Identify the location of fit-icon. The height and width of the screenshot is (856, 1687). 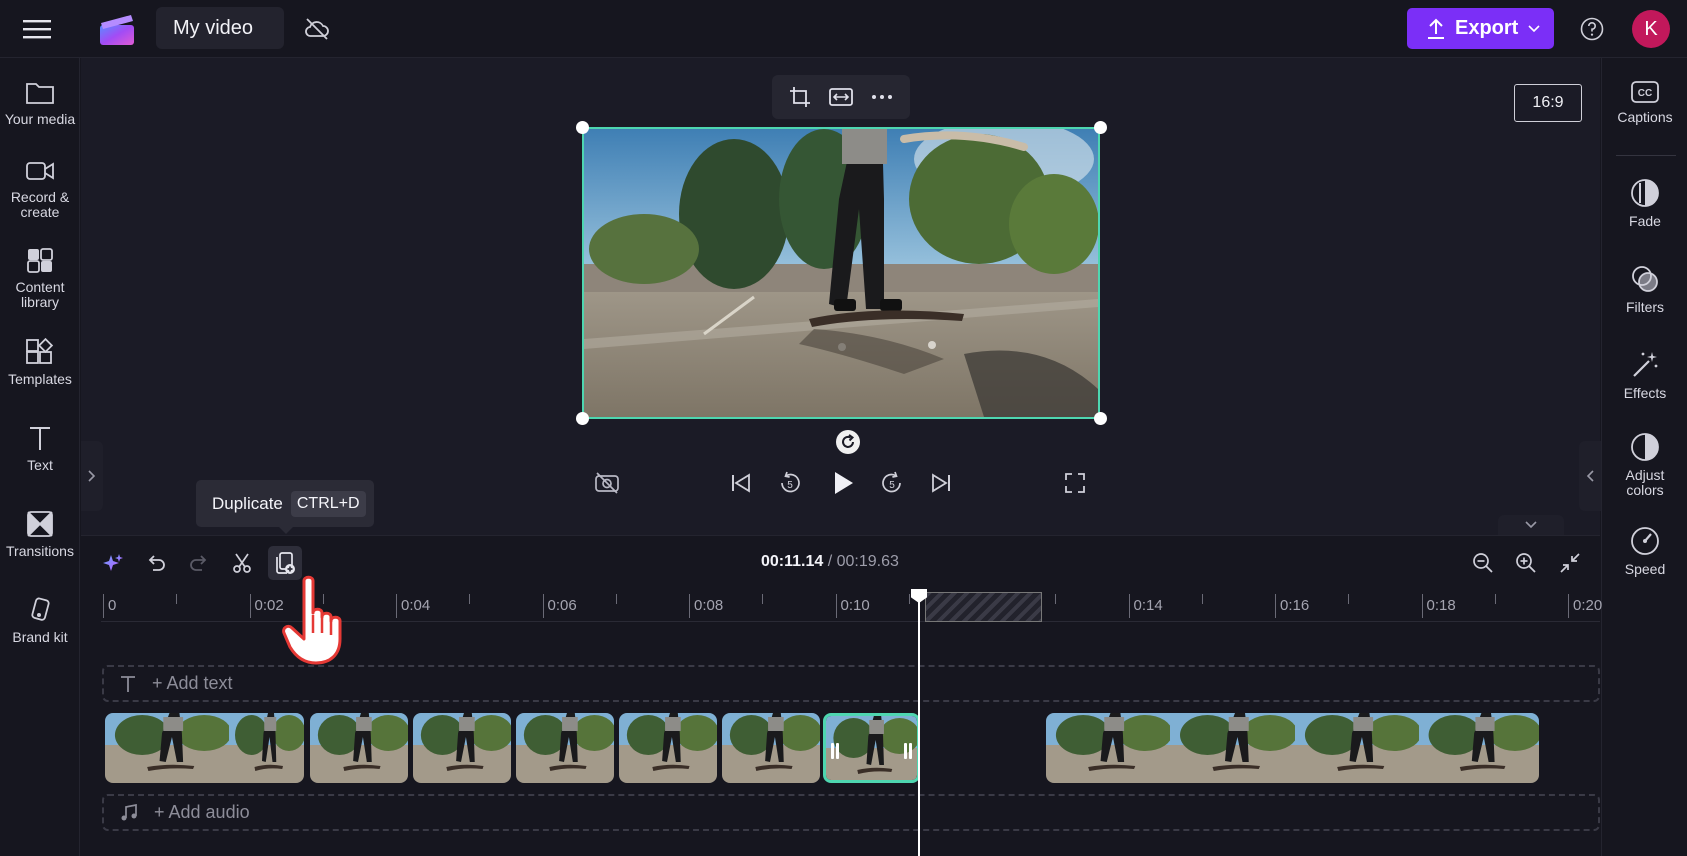
(841, 97).